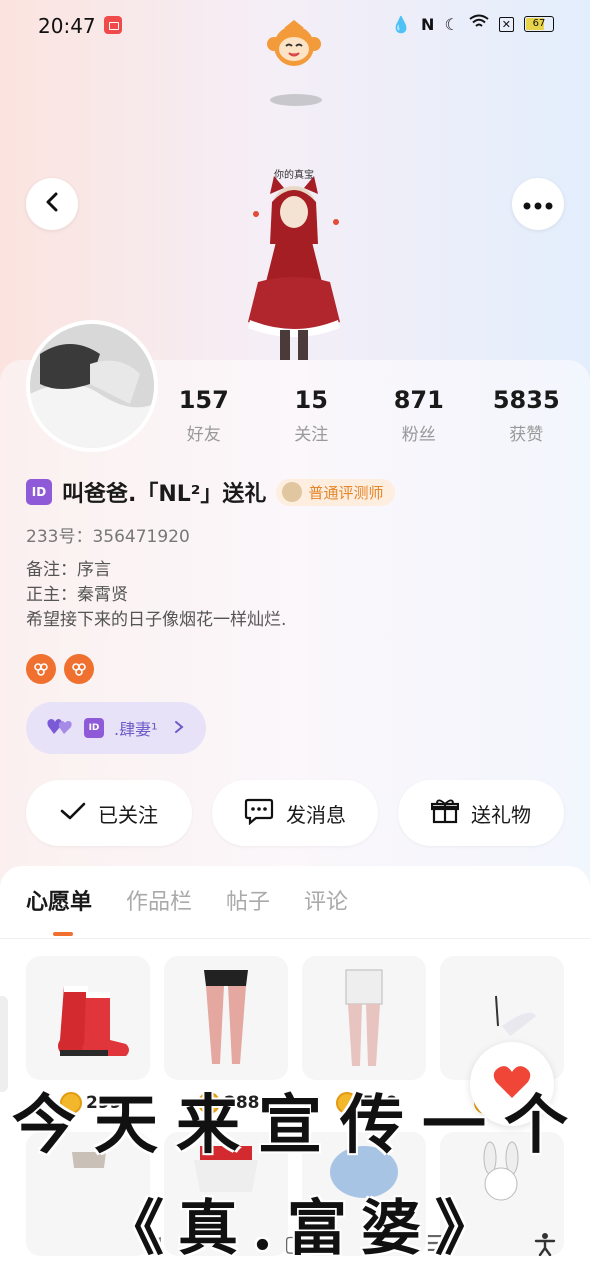 The height and width of the screenshot is (1280, 590). I want to click on sim-icon: ✕, so click(506, 24).